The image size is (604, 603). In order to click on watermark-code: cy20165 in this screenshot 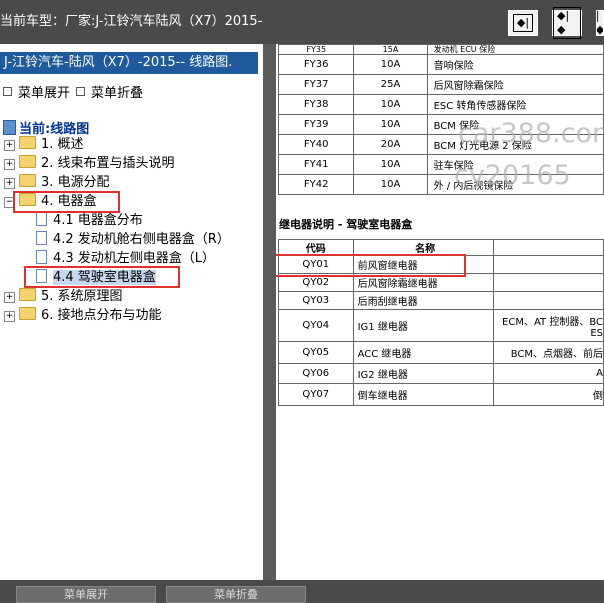, I will do `click(512, 175)`.